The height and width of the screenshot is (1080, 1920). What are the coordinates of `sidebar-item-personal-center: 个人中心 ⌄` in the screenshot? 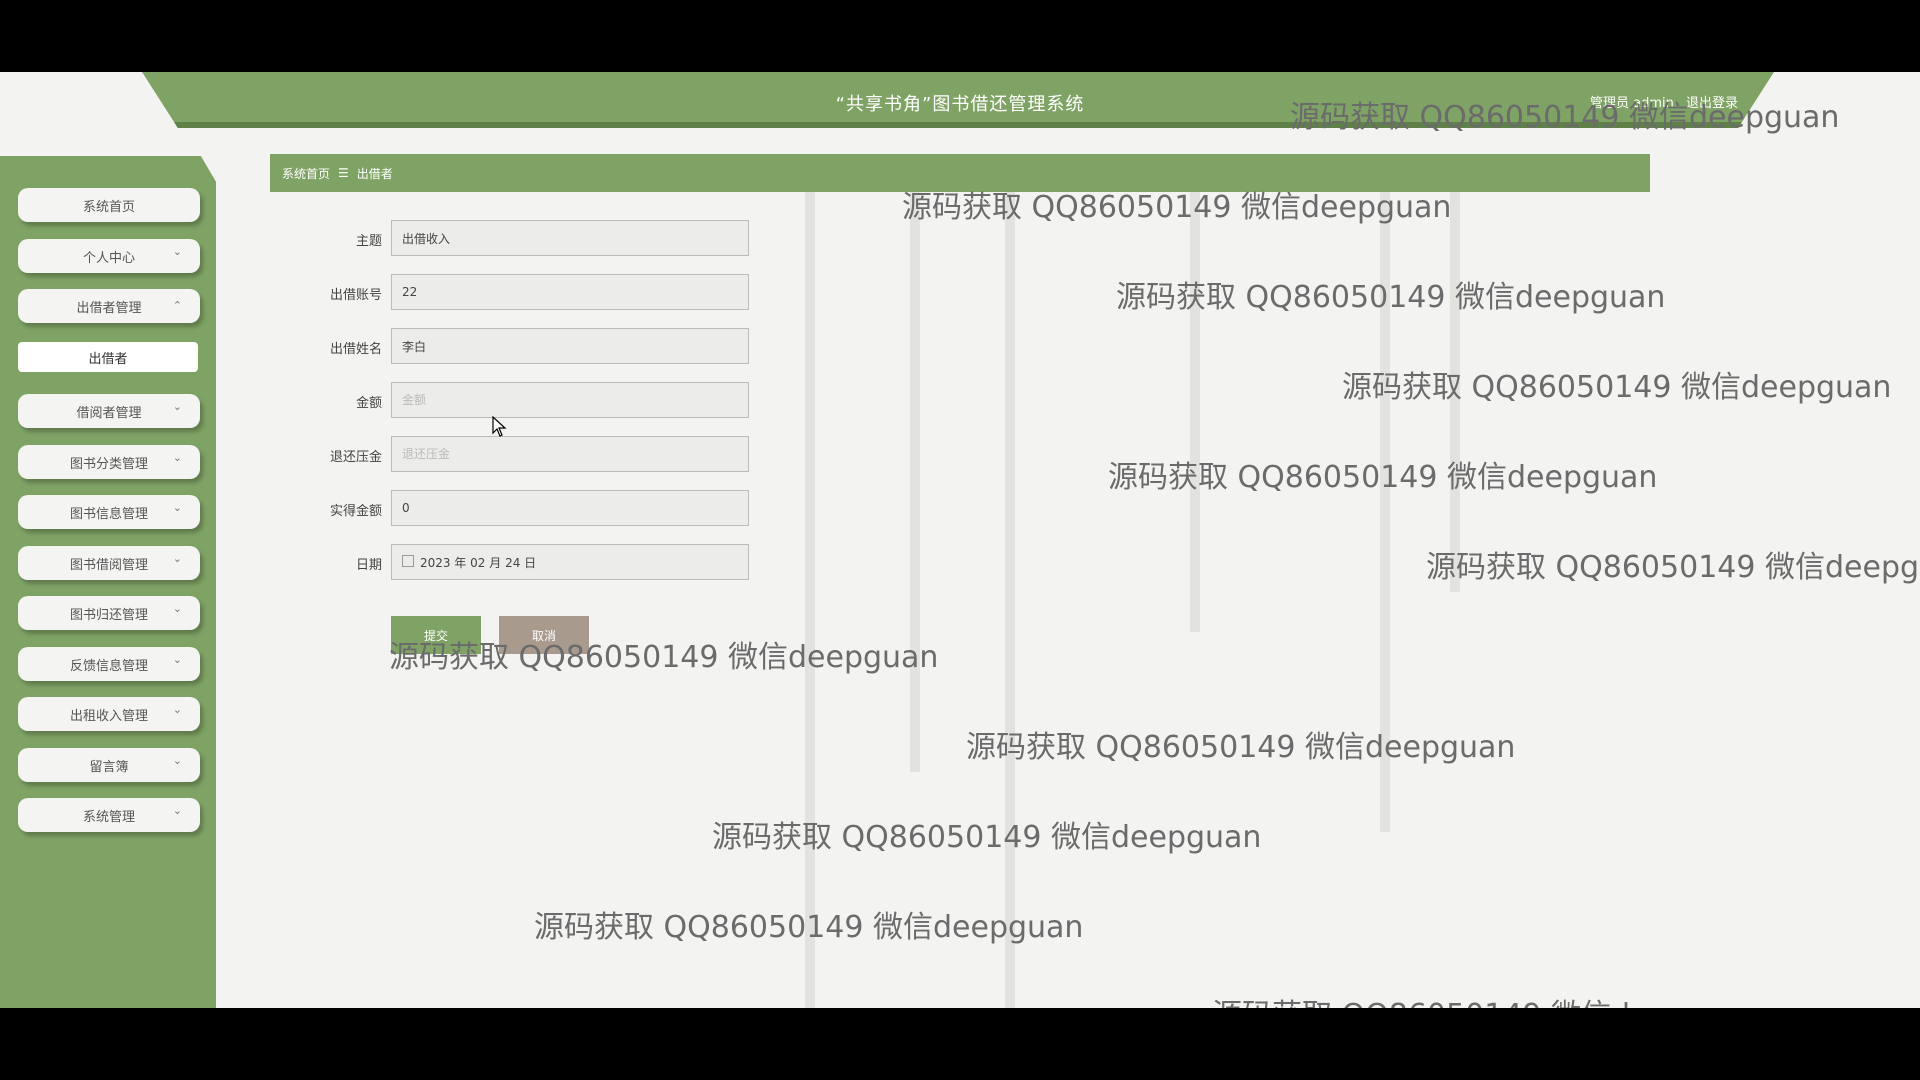 It's located at (109, 256).